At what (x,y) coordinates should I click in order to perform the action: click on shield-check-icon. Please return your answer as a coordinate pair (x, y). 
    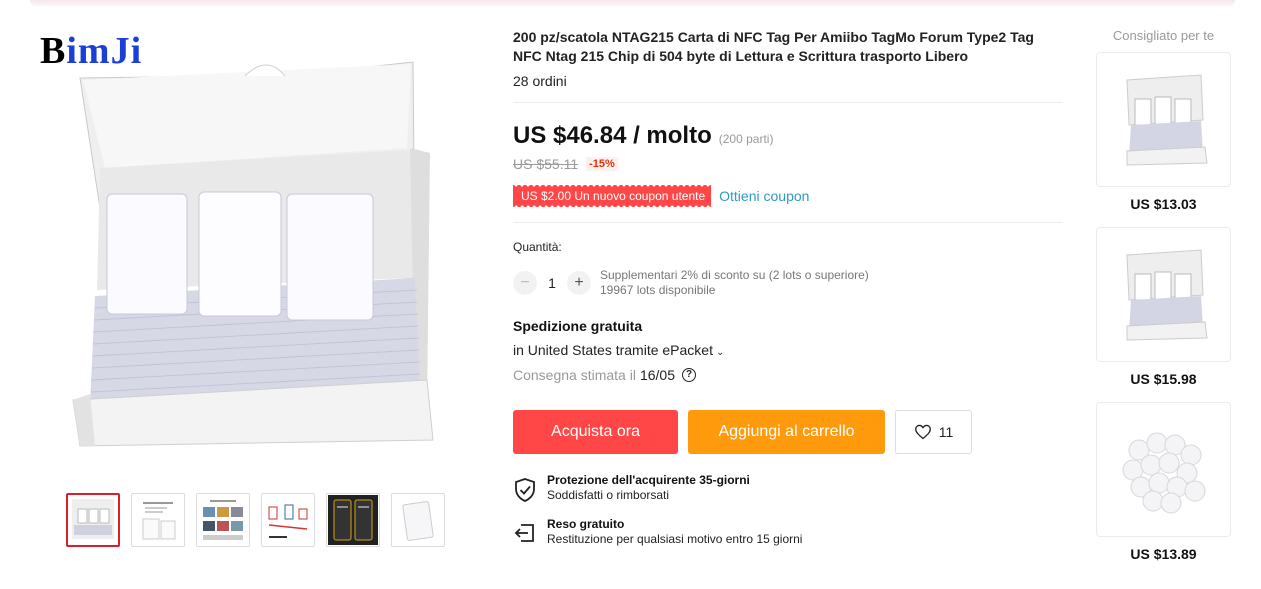
    Looking at the image, I should click on (525, 493).